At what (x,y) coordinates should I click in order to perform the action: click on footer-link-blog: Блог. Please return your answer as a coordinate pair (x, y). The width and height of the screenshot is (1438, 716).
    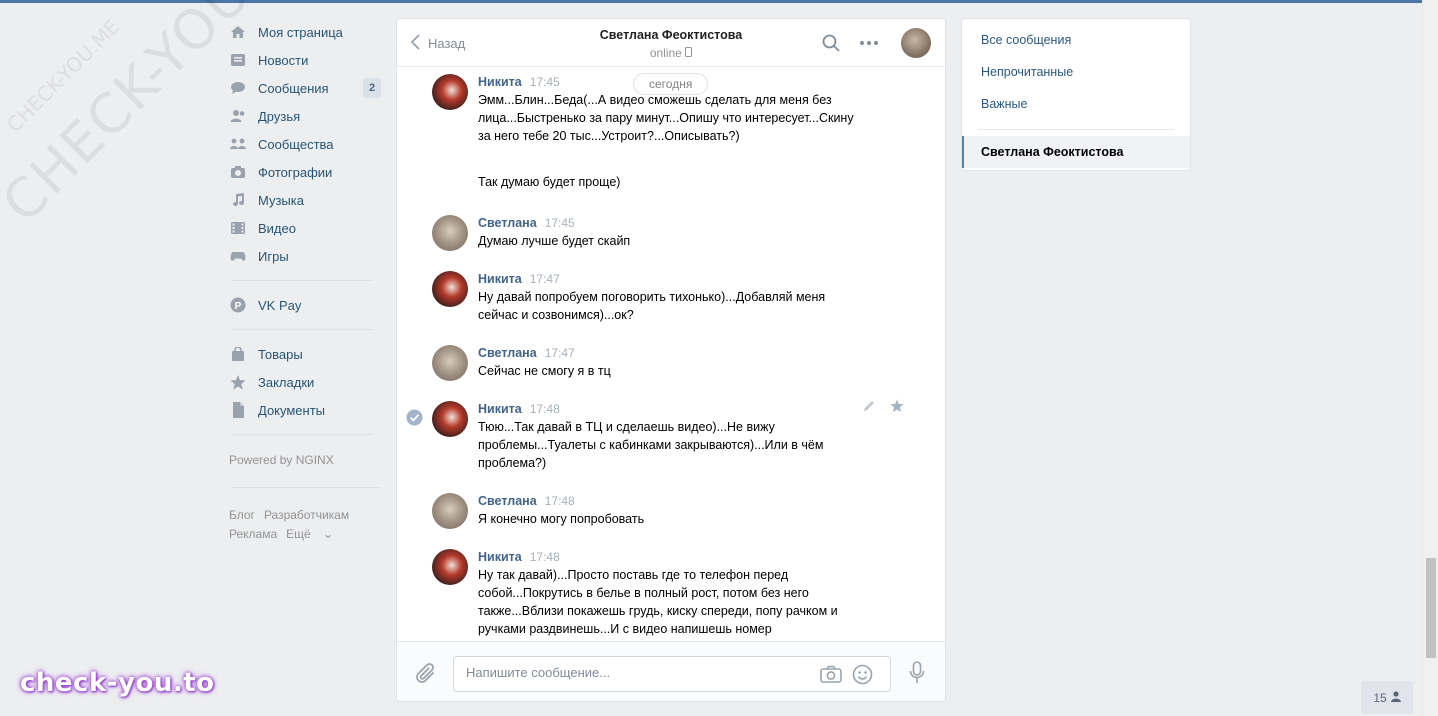
    Looking at the image, I should click on (242, 515).